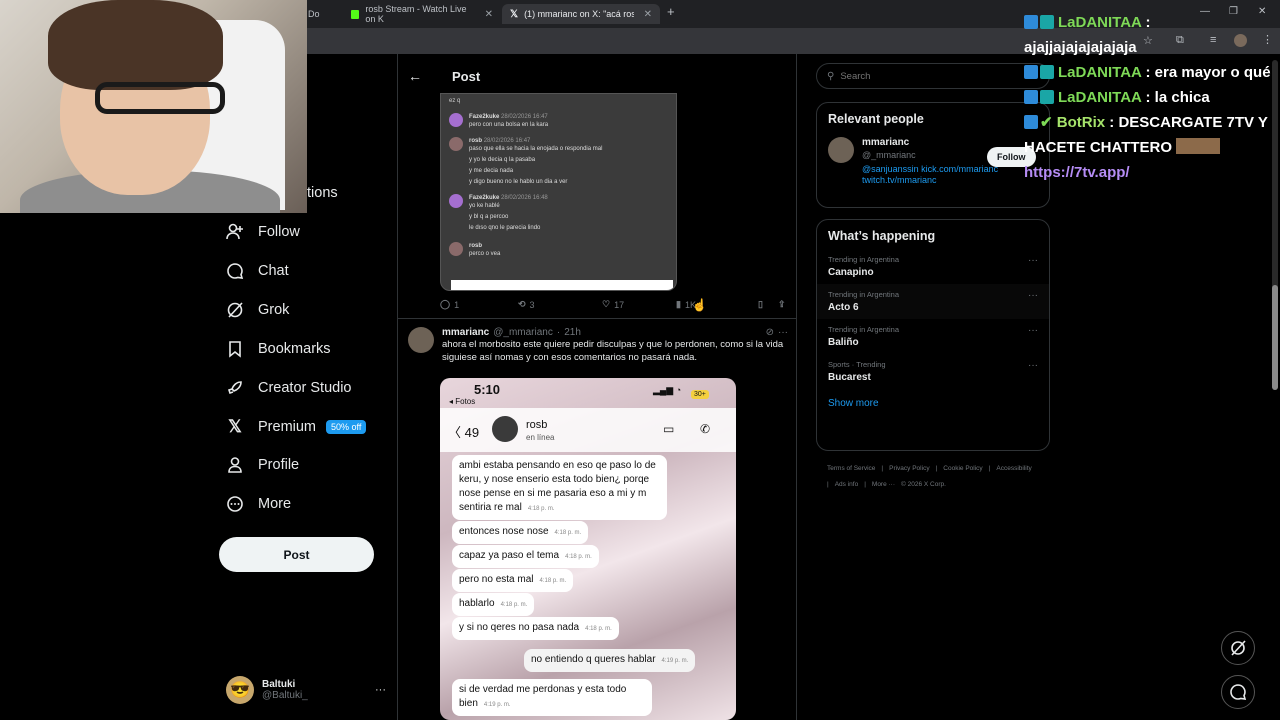  Describe the element at coordinates (457, 304) in the screenshot. I see `reply-count: 1` at that location.